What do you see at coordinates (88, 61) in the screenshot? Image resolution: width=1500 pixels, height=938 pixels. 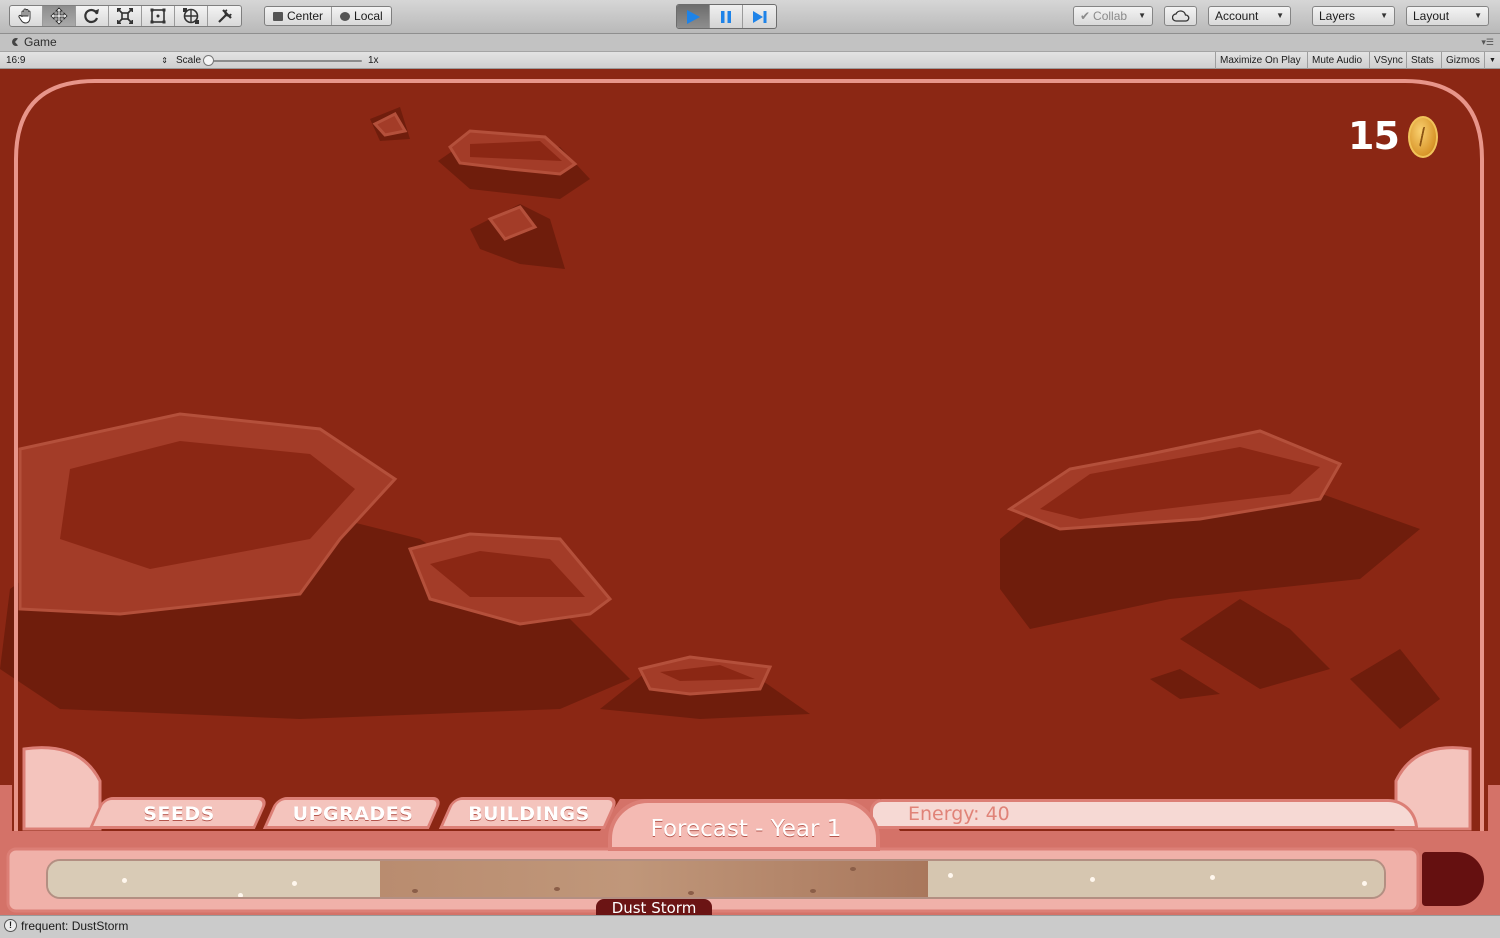 I see `aspect-ratio-dropdown: 16:9 ⇕` at bounding box center [88, 61].